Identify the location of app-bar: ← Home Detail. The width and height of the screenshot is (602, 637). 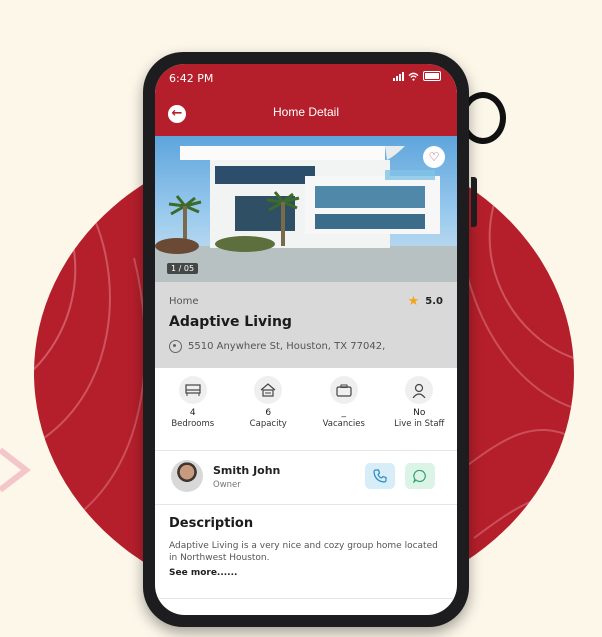
(306, 114).